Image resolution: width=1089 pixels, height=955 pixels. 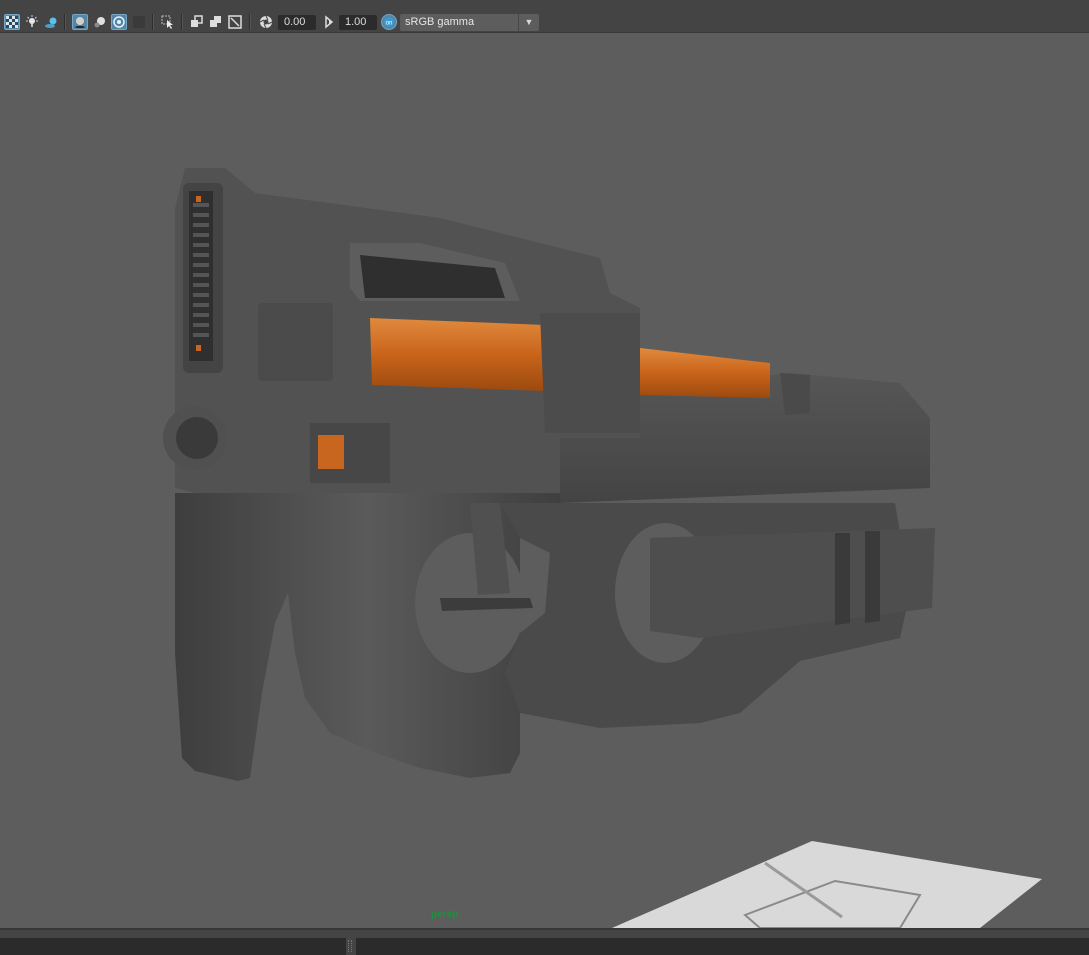 What do you see at coordinates (544, 16) in the screenshot?
I see `viewport-toolbar: 0.00 1.00 on sRGB gamma ▼` at bounding box center [544, 16].